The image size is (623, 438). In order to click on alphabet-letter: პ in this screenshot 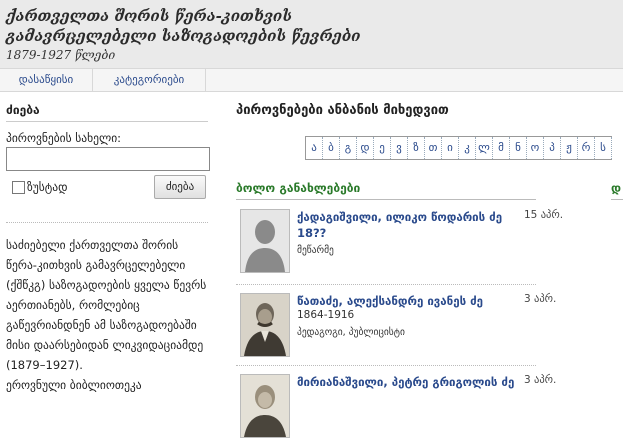, I will do `click(552, 148)`.